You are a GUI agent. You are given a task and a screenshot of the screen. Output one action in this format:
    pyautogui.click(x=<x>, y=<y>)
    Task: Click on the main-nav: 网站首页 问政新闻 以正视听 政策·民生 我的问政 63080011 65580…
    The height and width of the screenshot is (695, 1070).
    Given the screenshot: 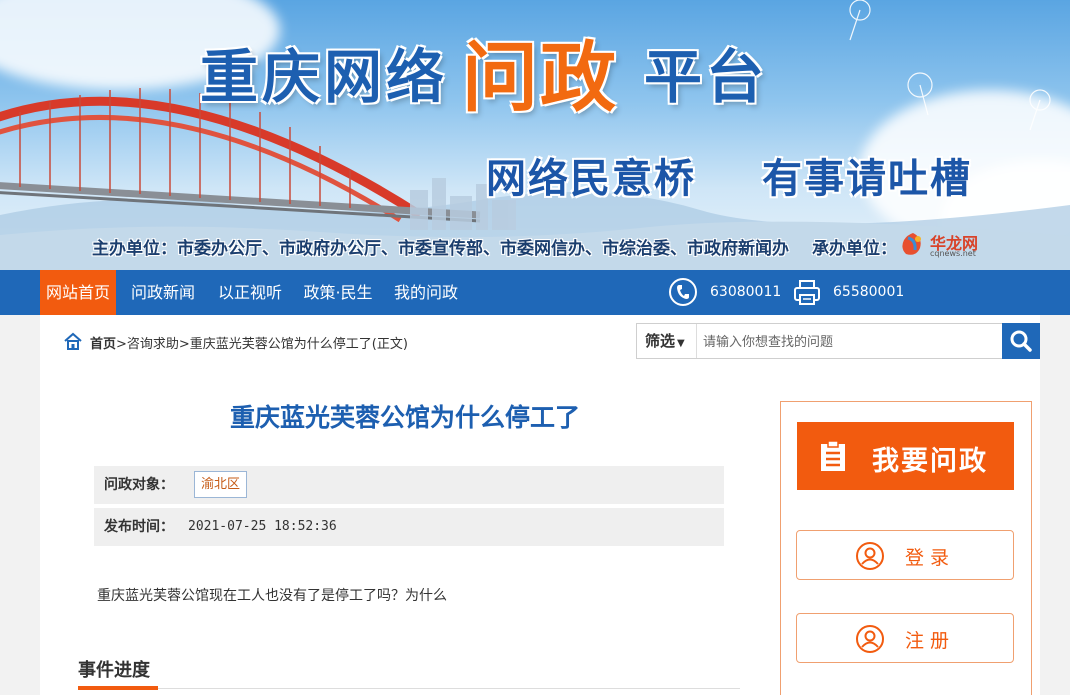 What is the action you would take?
    pyautogui.click(x=535, y=292)
    